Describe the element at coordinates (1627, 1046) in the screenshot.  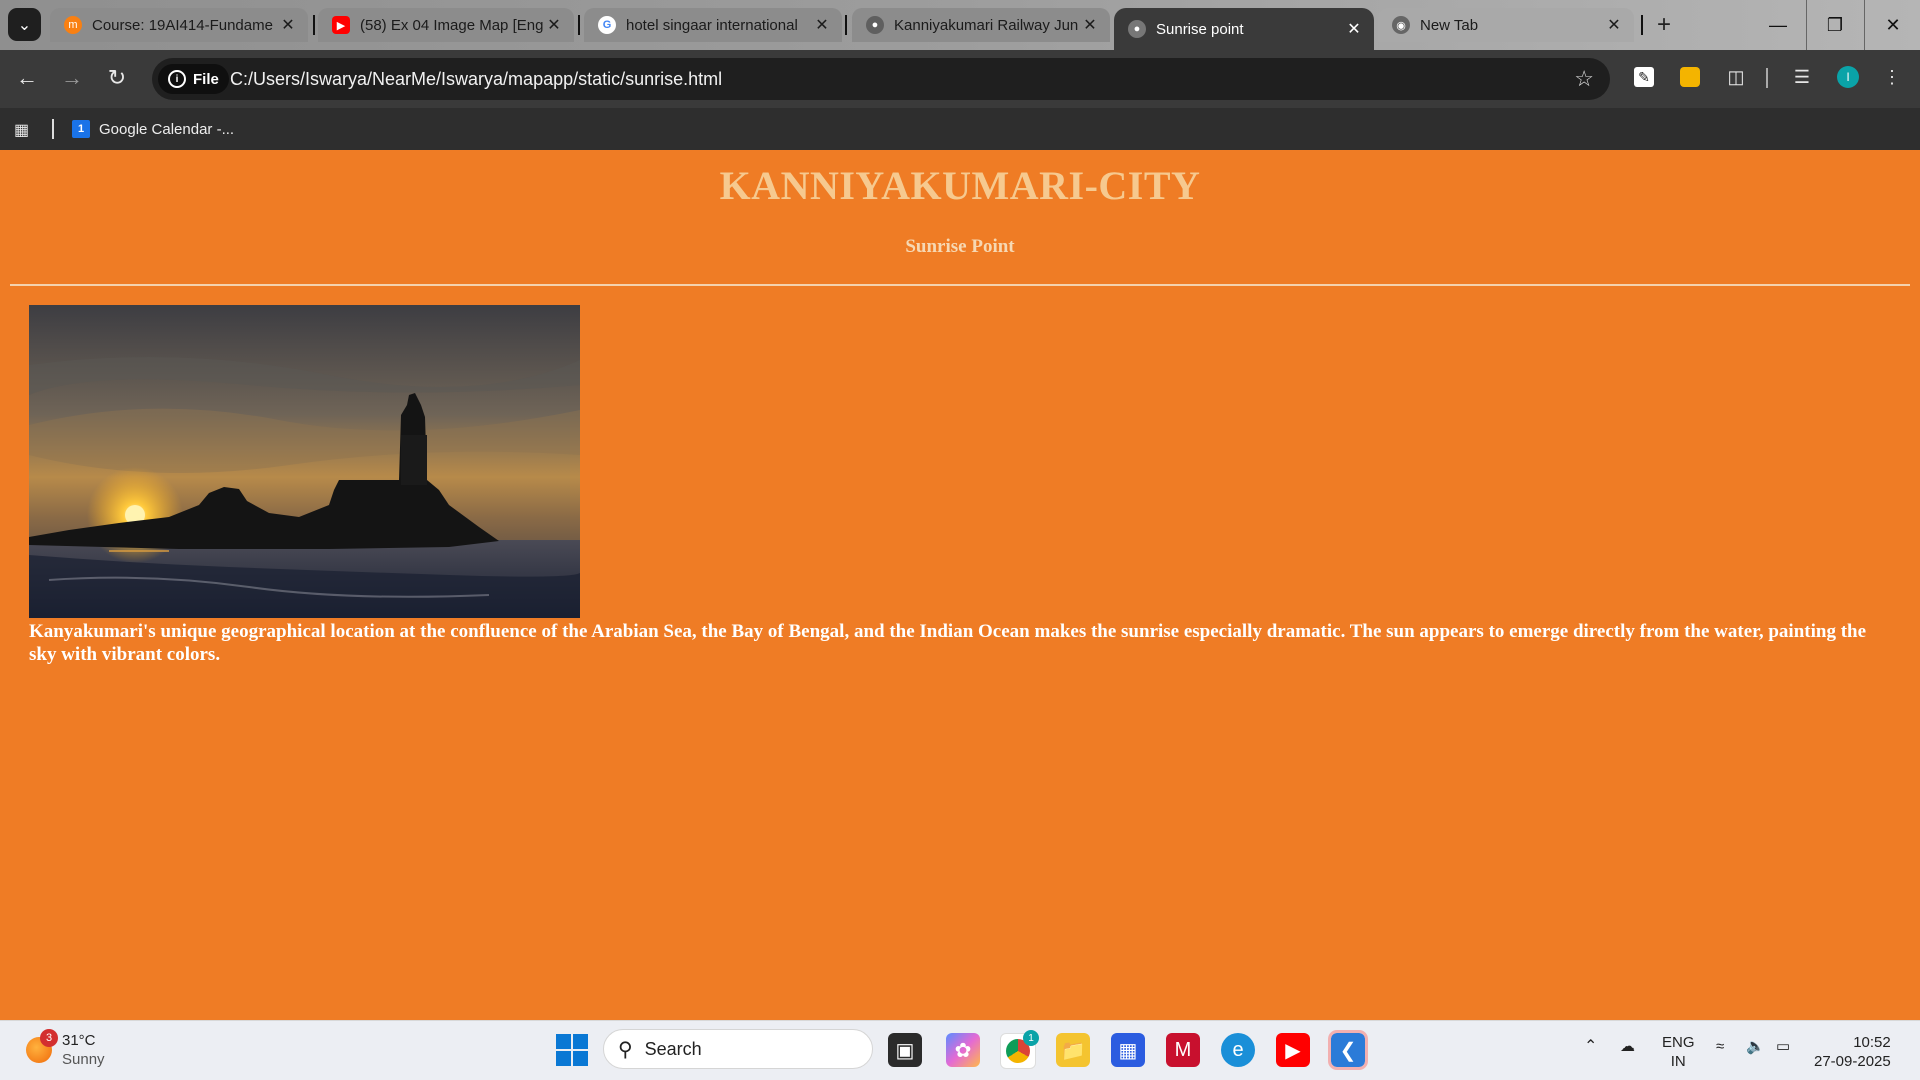
I see `onedrive-icon: ☁` at that location.